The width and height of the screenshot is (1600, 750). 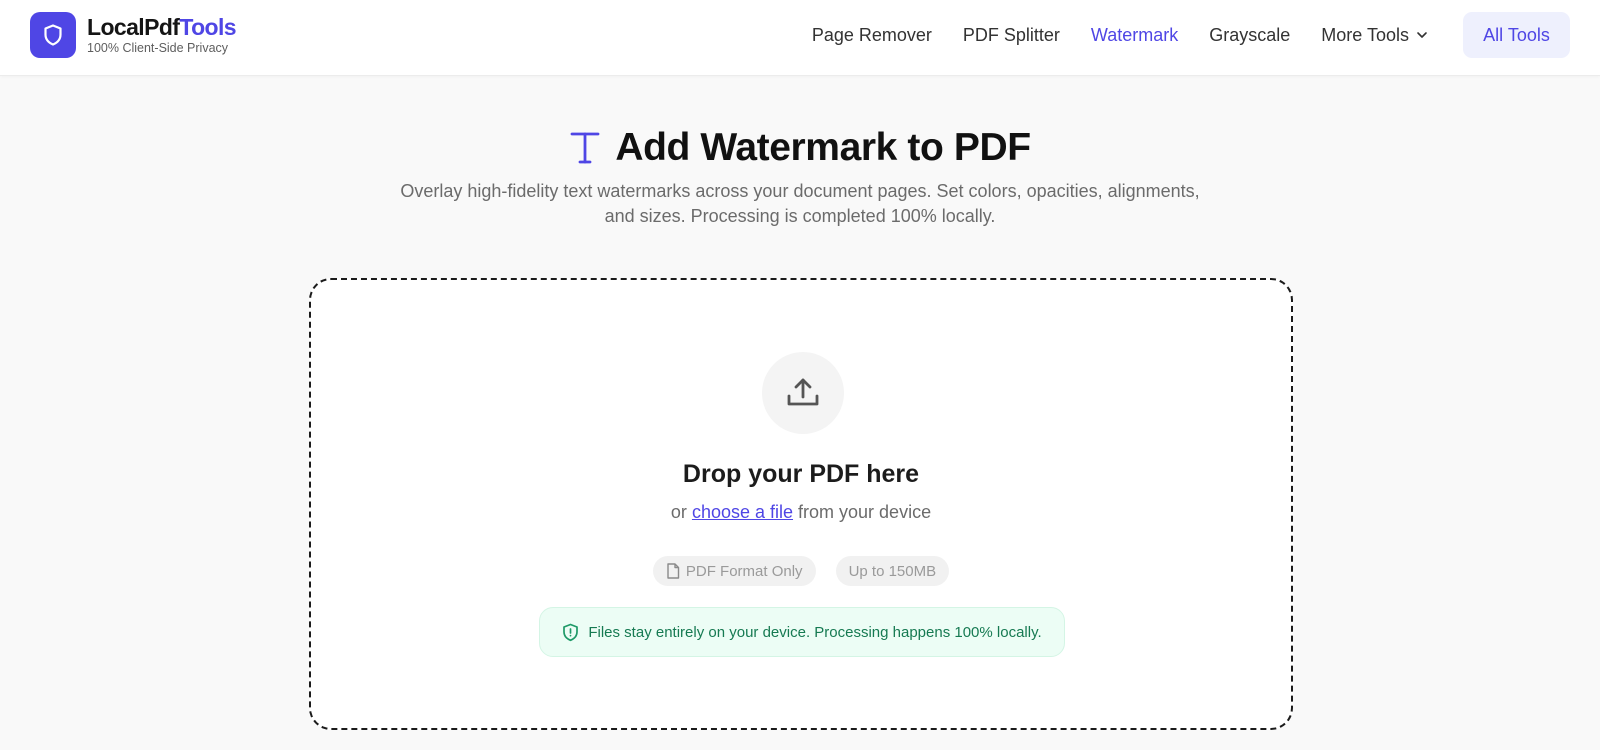 I want to click on logo-badge, so click(x=53, y=35).